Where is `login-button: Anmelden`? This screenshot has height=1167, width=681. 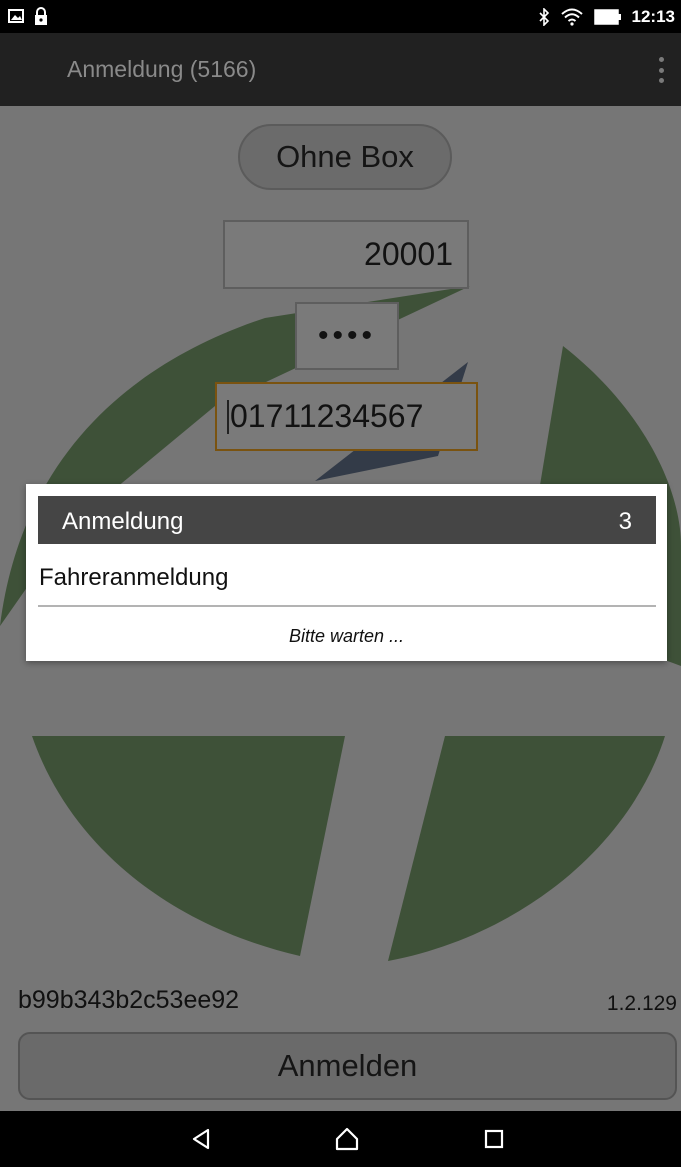 login-button: Anmelden is located at coordinates (347, 1066).